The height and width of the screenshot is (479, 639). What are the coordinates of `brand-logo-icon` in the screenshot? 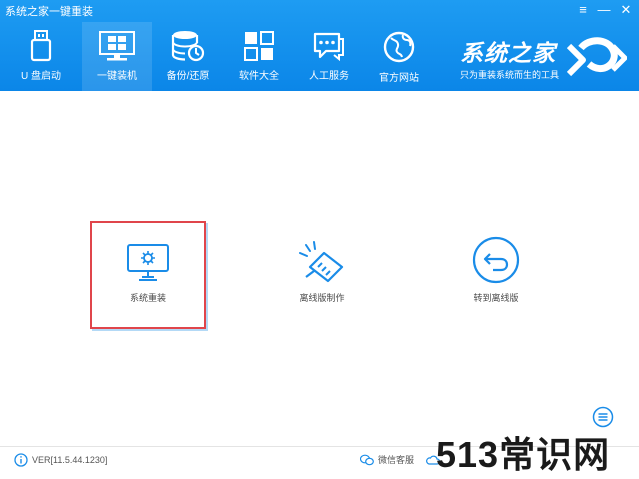 It's located at (597, 57).